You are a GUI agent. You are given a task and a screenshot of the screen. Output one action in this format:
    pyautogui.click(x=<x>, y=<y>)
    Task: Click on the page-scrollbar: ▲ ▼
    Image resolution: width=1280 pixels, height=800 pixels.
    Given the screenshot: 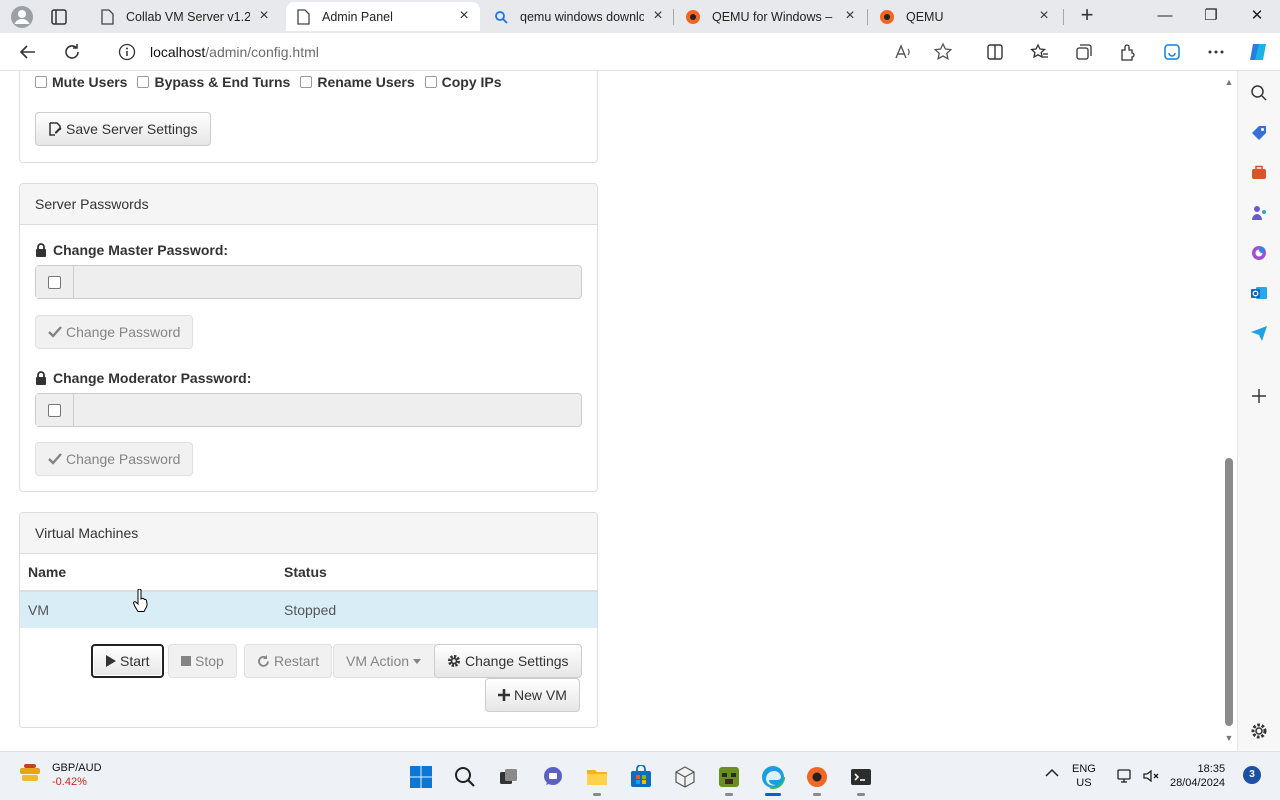 What is the action you would take?
    pyautogui.click(x=1229, y=411)
    